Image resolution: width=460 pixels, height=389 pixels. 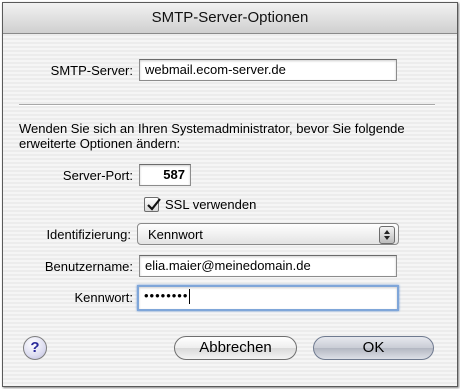 I want to click on username-label: Benutzername:, so click(x=88, y=266).